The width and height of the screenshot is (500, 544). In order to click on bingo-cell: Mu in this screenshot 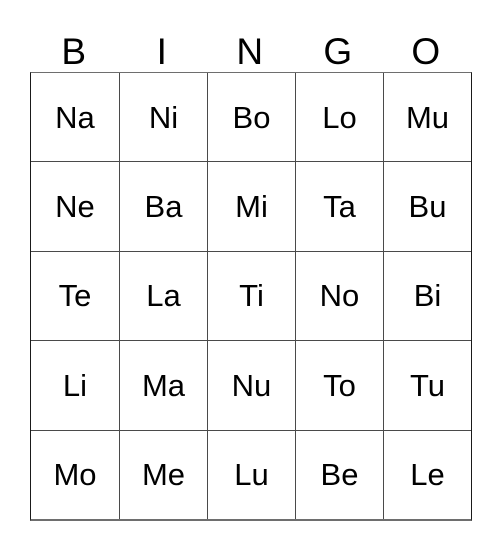, I will do `click(427, 117)`.